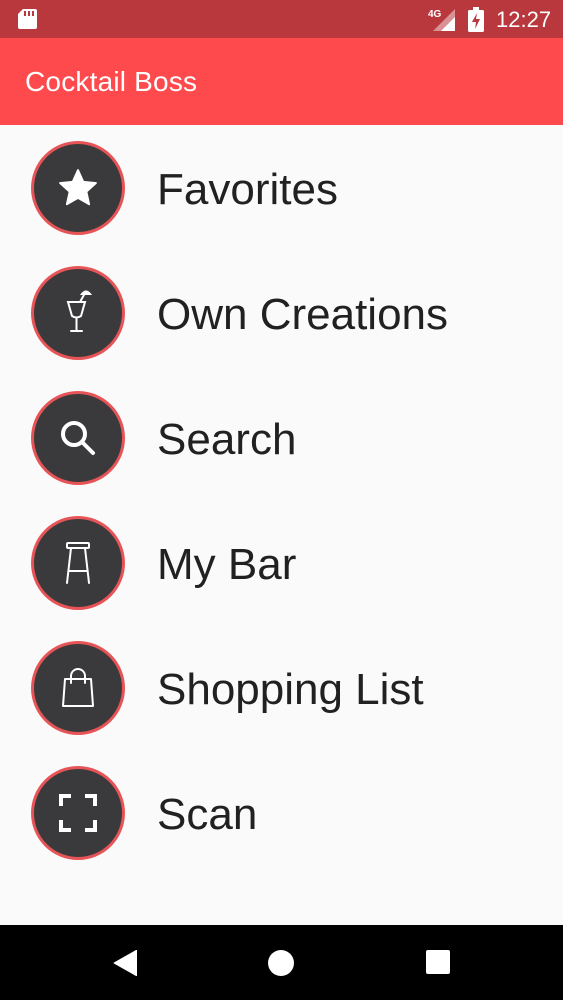 The width and height of the screenshot is (563, 1000). I want to click on menu-item-shopping-list: Shopping List, so click(281, 687).